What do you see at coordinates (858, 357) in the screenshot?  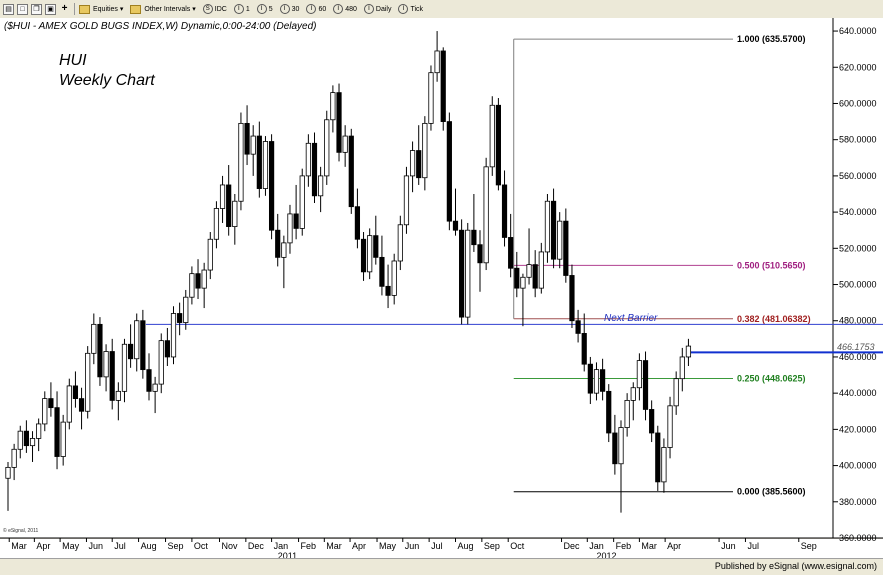 I see `y-tick-label: 460.0000` at bounding box center [858, 357].